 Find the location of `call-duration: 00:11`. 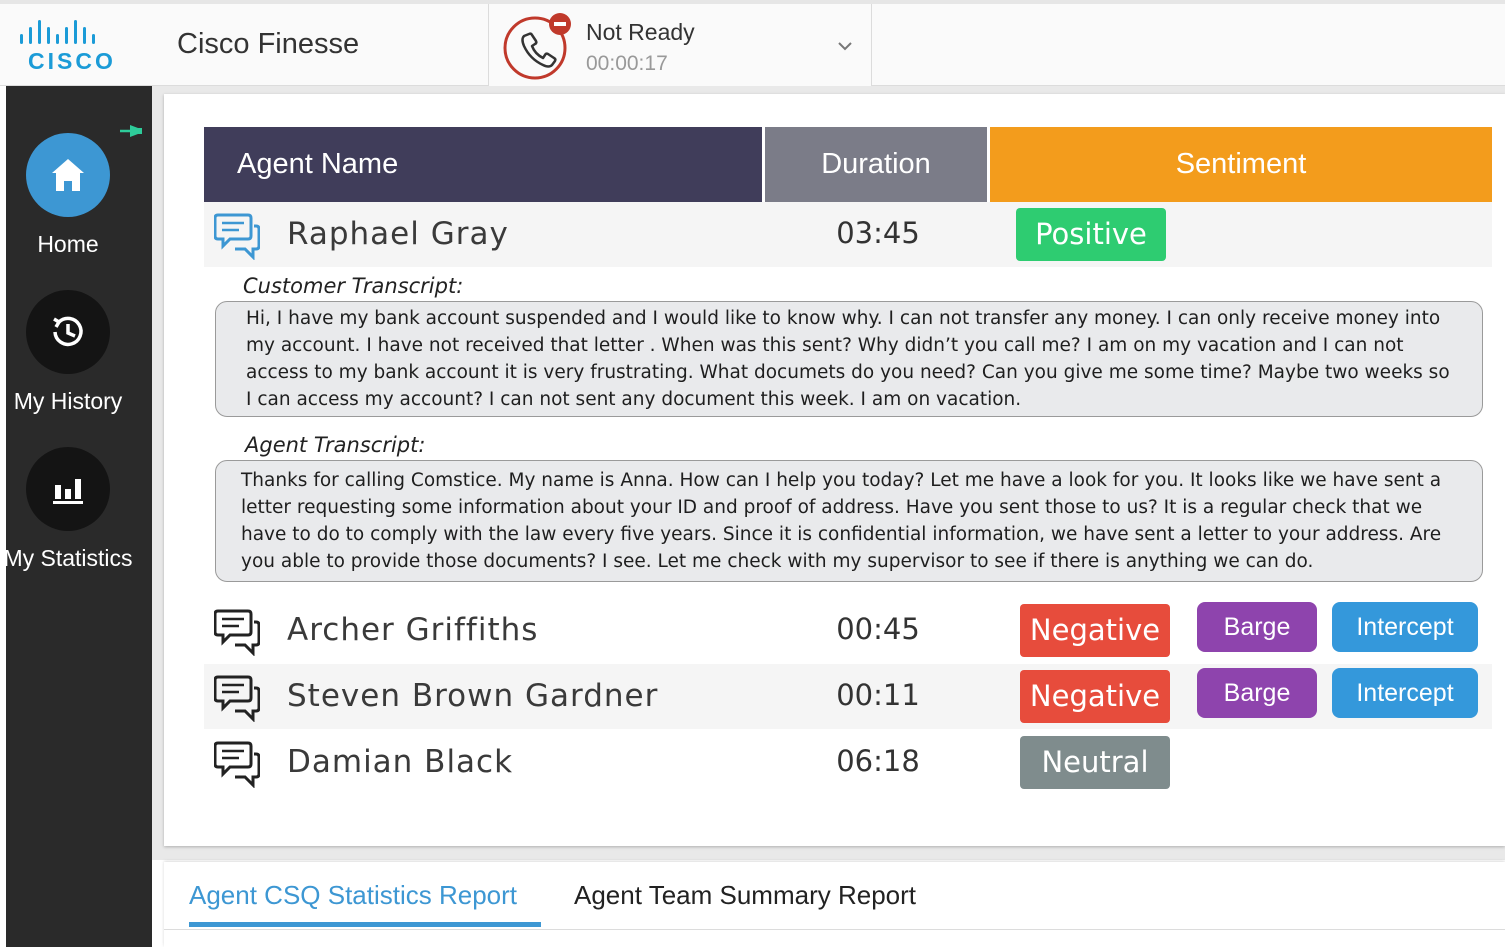

call-duration: 00:11 is located at coordinates (878, 695).